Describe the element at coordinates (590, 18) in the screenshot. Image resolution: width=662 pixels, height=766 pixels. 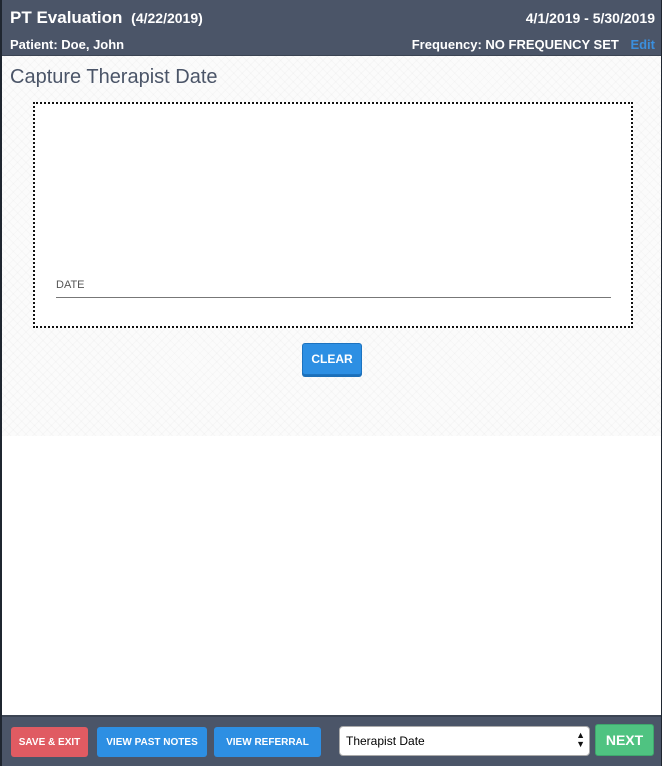
I see `date-range: 4/1/2019 - 5/30/2019` at that location.